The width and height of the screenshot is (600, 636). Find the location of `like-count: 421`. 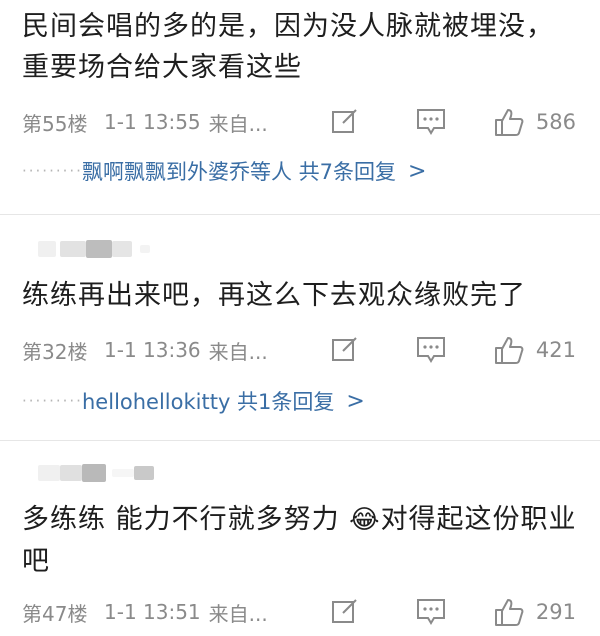

like-count: 421 is located at coordinates (555, 350).